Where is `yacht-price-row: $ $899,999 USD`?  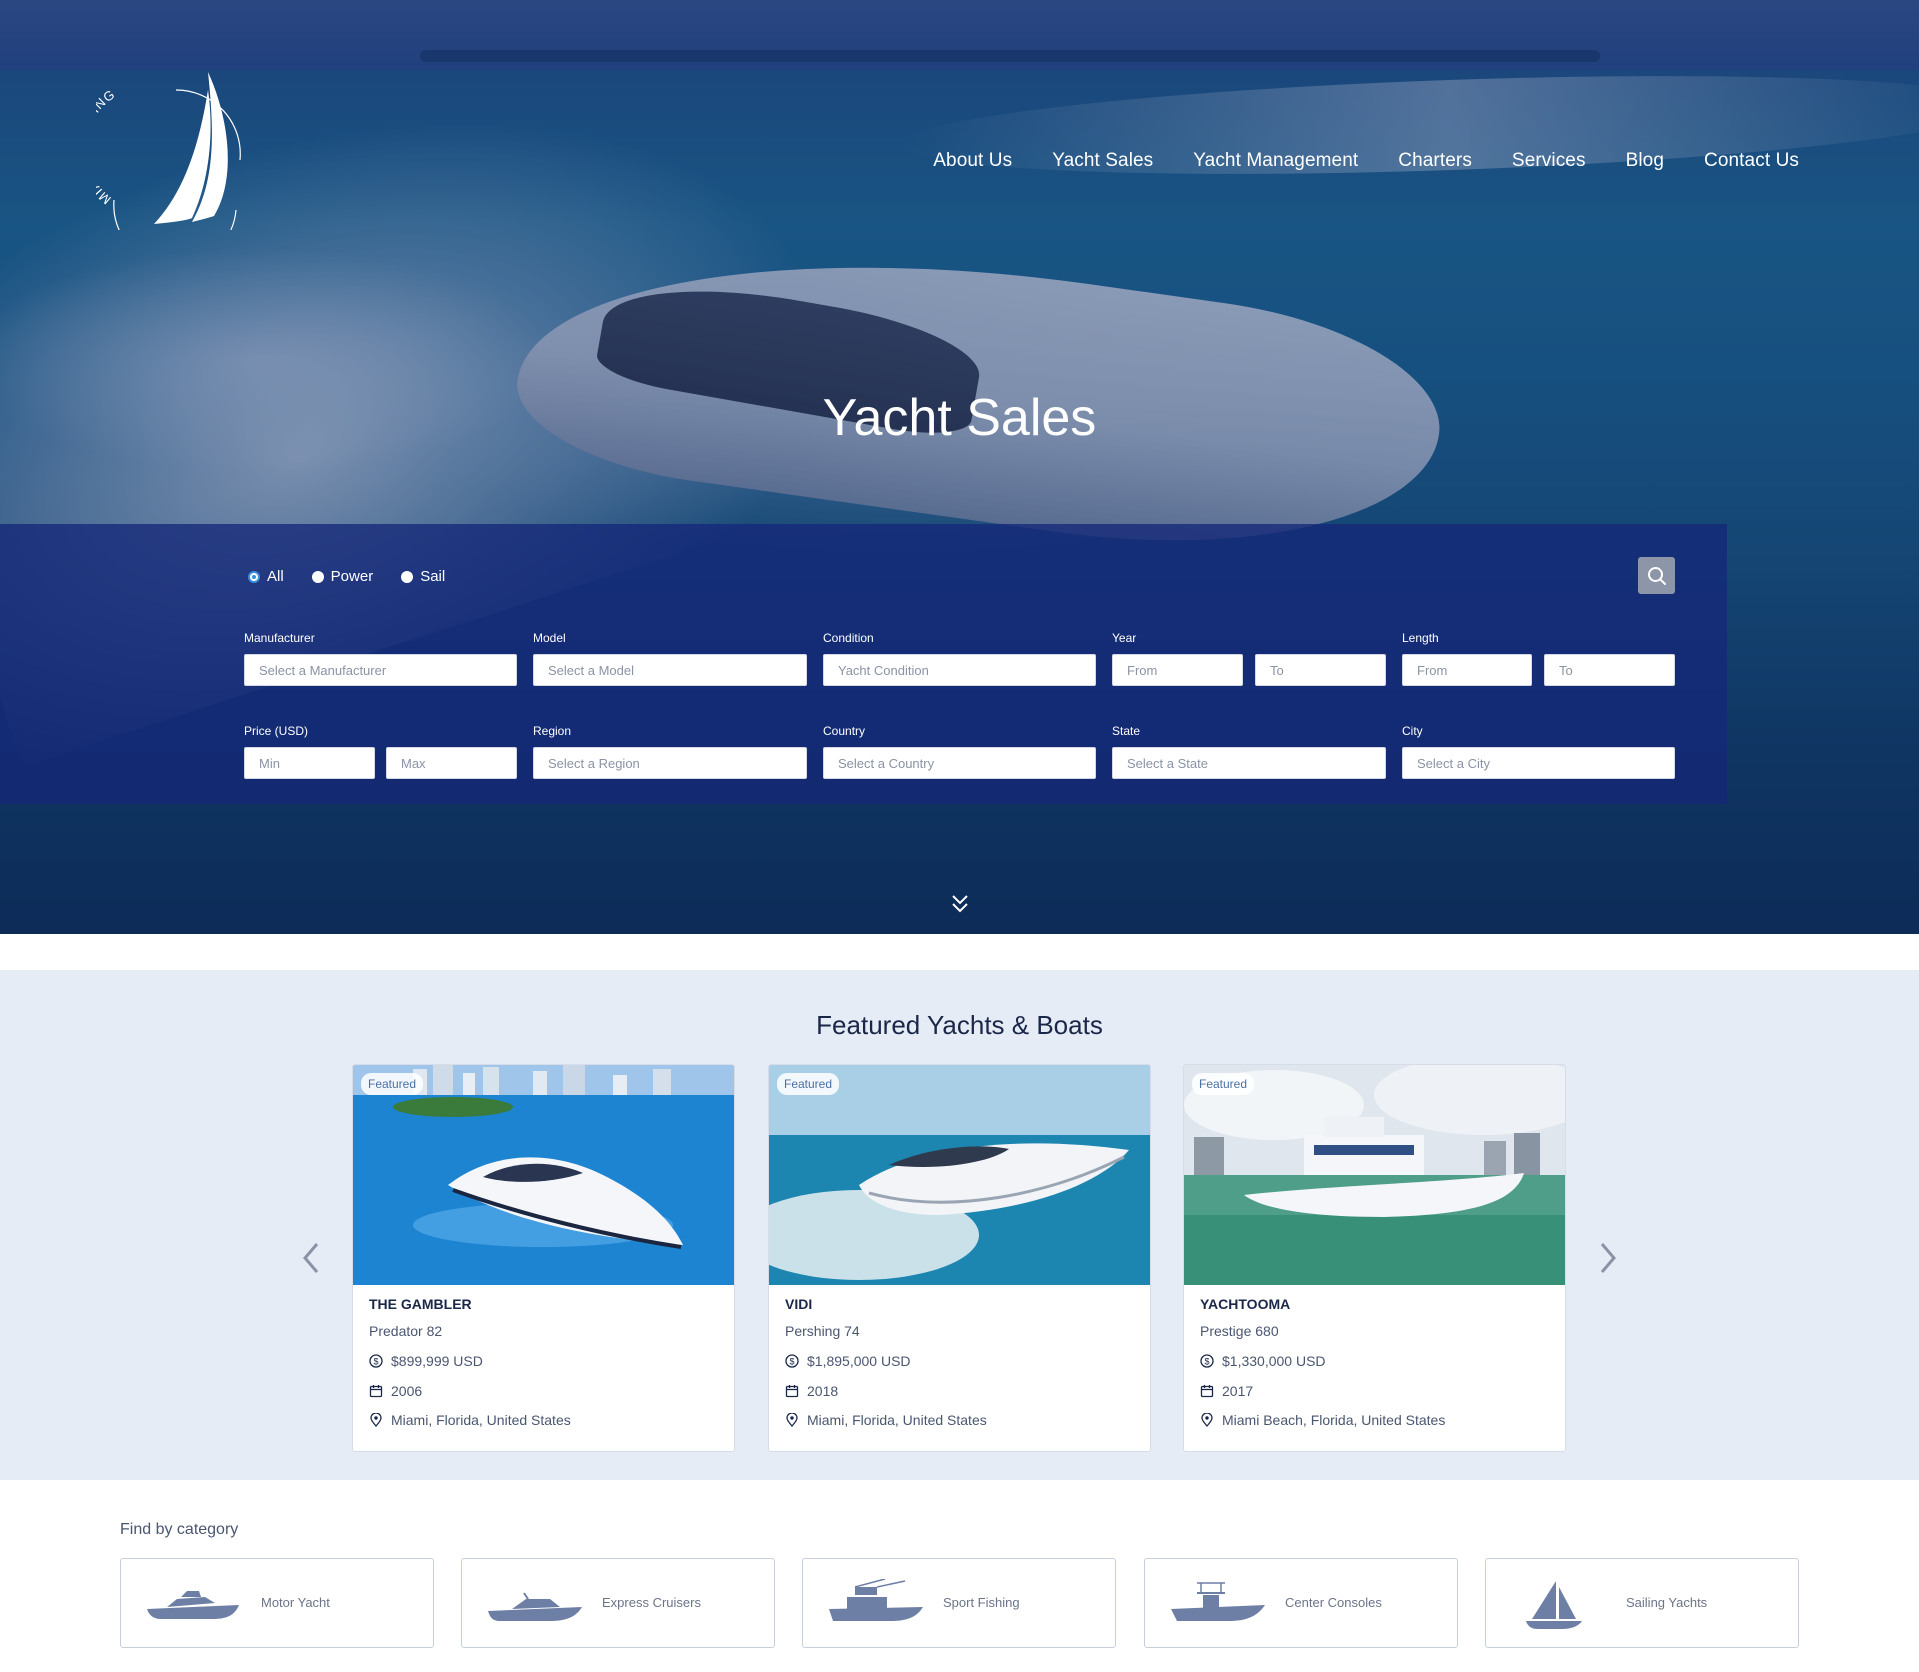 yacht-price-row: $ $899,999 USD is located at coordinates (426, 1361).